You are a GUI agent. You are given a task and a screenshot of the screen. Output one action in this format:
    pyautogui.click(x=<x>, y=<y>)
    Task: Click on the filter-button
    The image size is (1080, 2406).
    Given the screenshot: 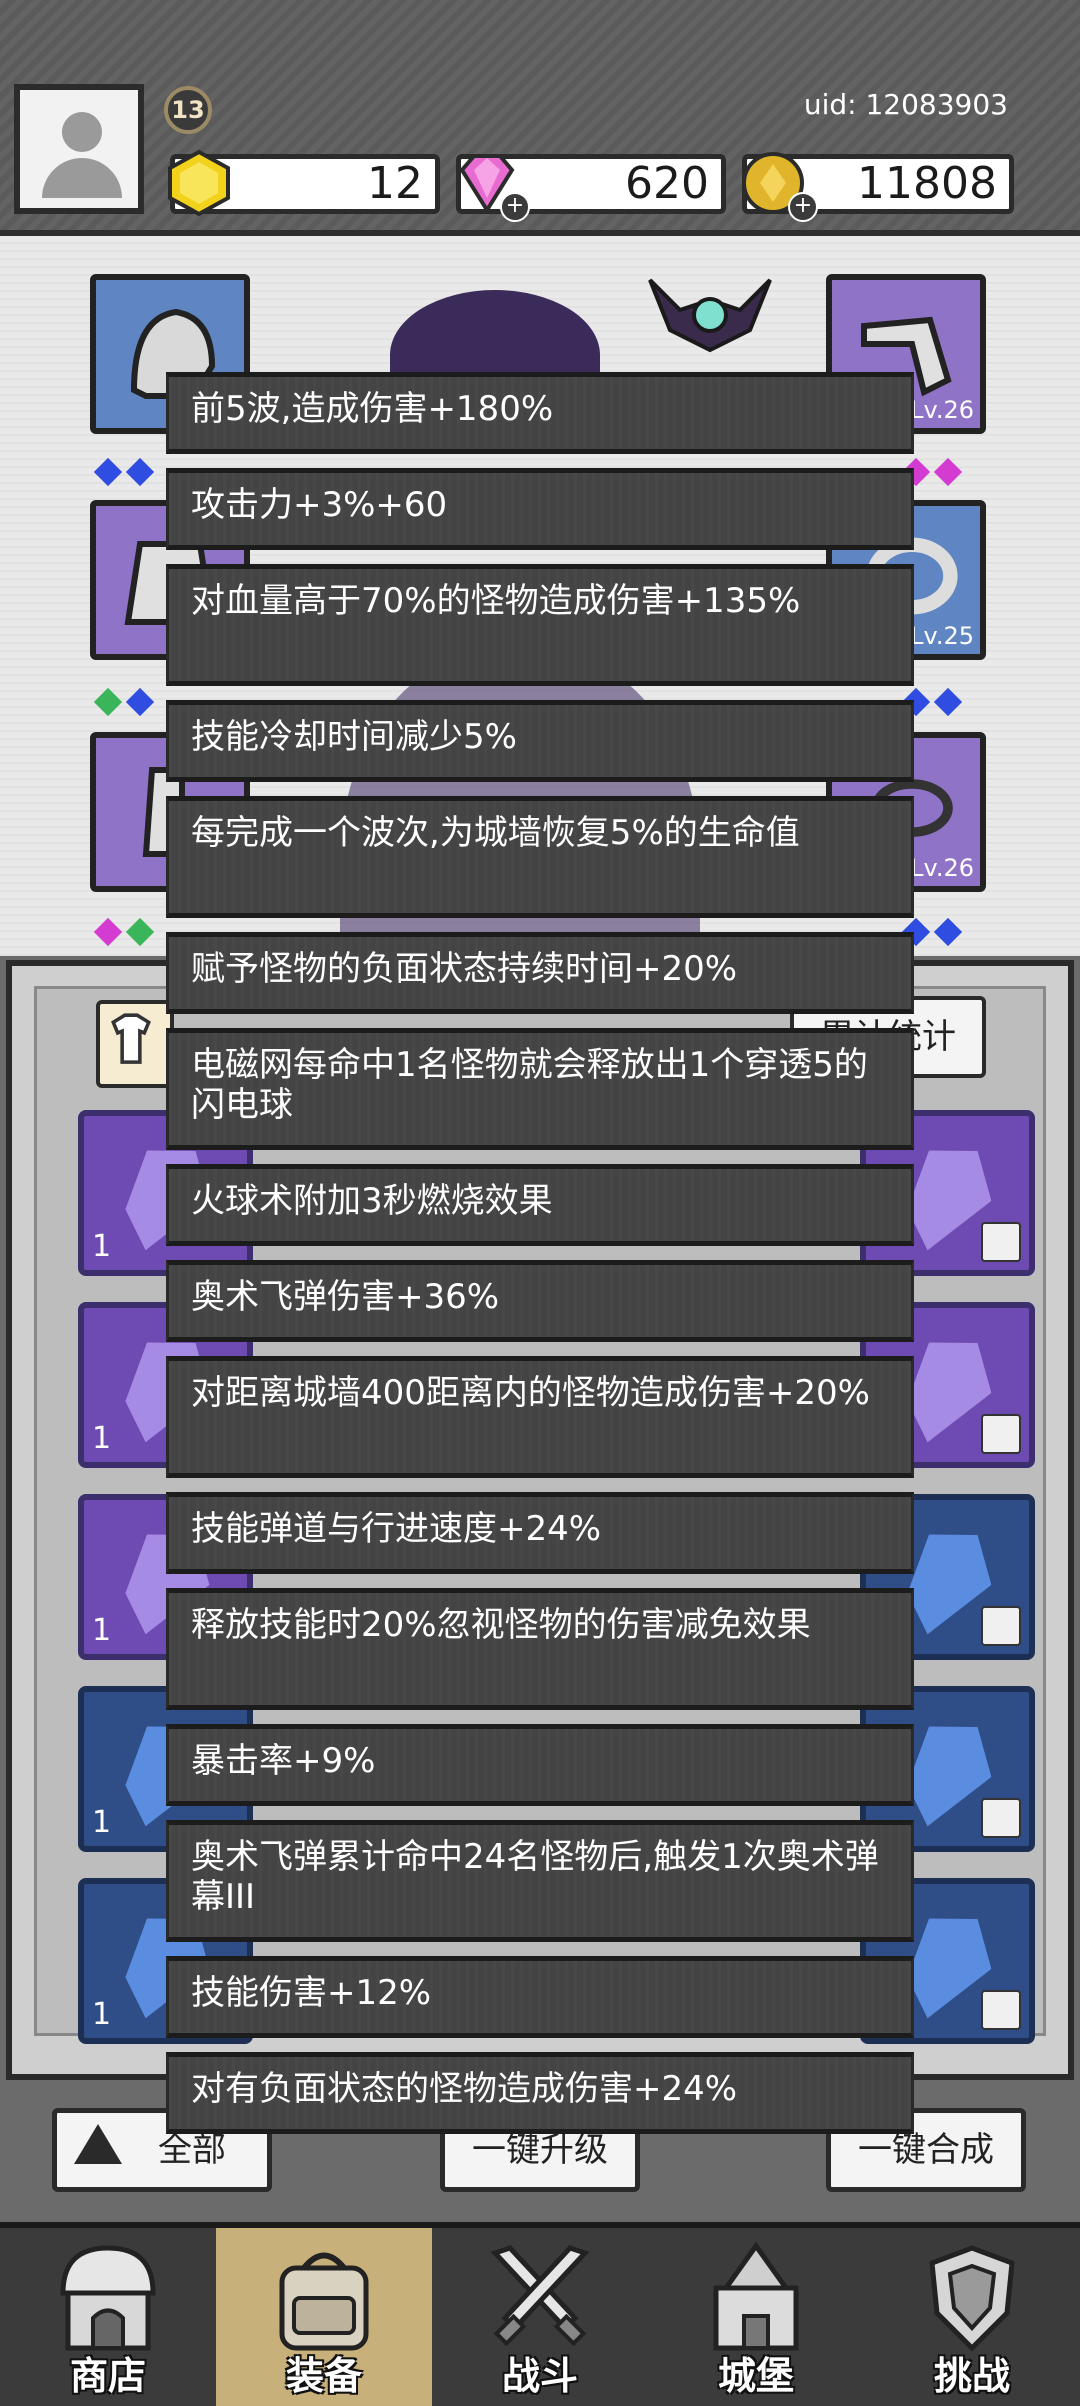 What is the action you would take?
    pyautogui.click(x=135, y=1044)
    